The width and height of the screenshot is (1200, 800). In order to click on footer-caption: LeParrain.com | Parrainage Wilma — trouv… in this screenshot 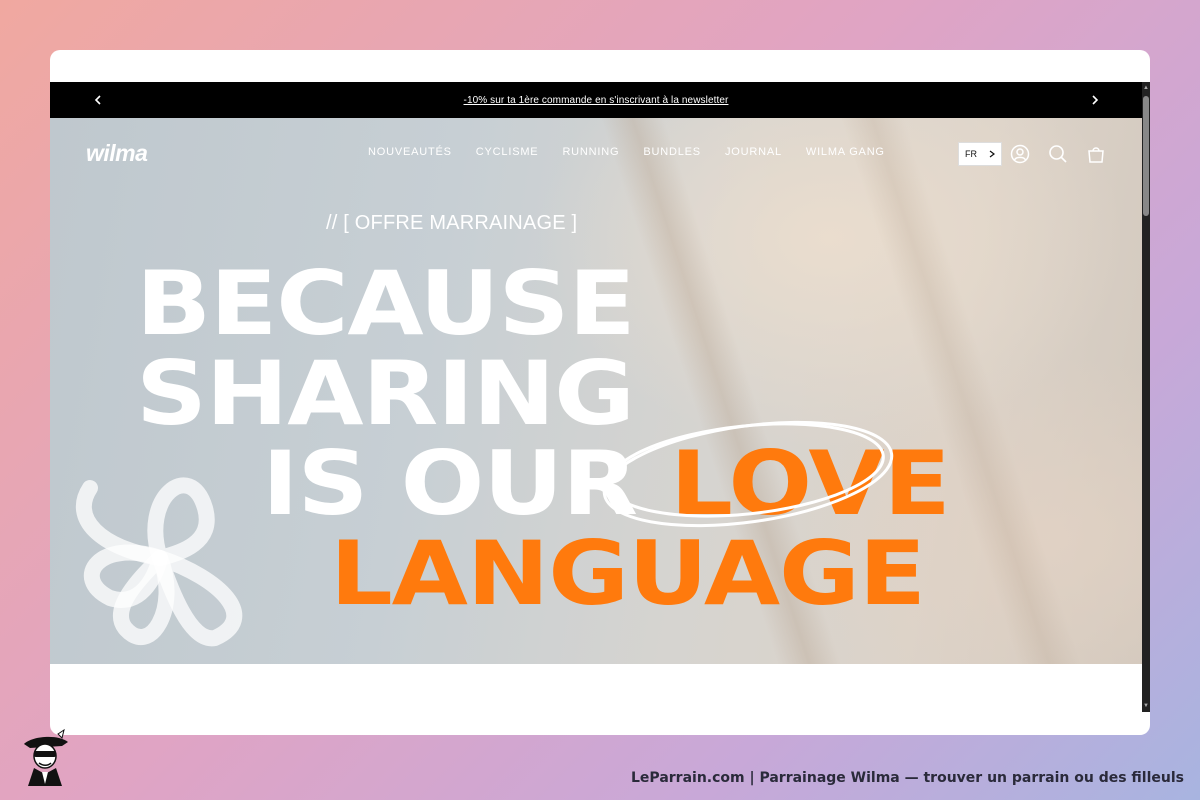, I will do `click(907, 778)`.